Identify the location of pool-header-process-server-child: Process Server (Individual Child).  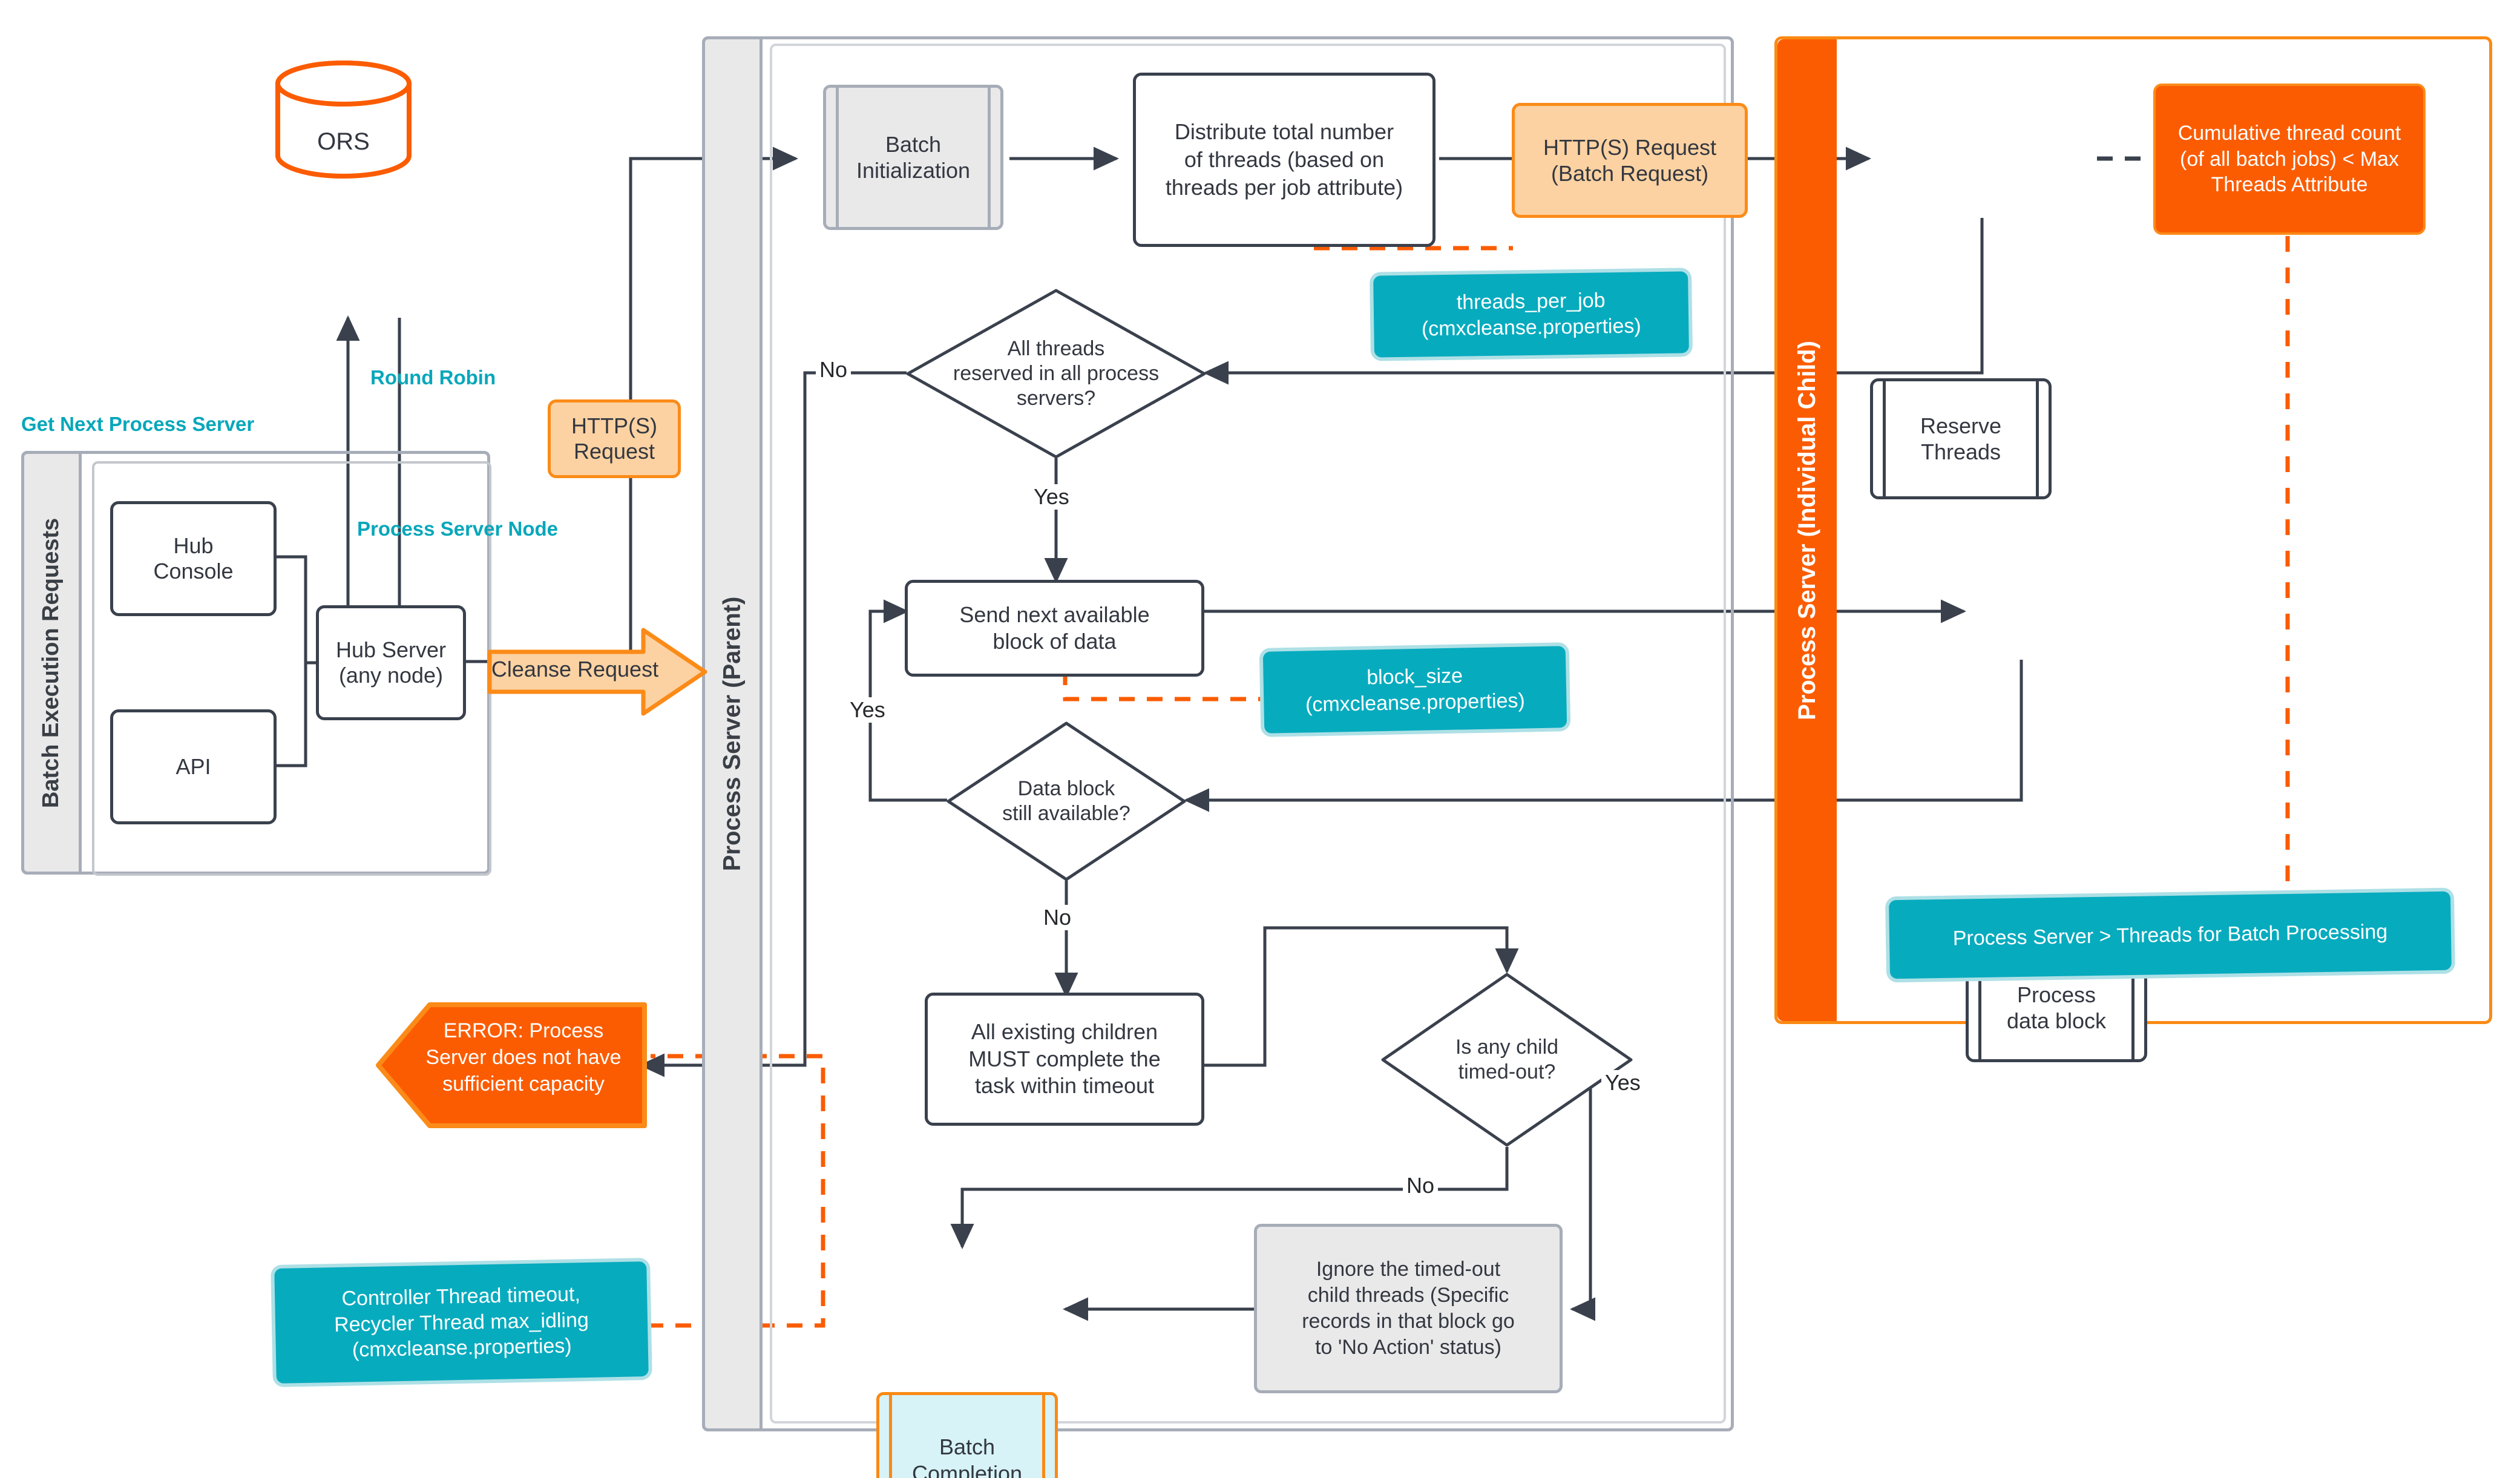
(1807, 530).